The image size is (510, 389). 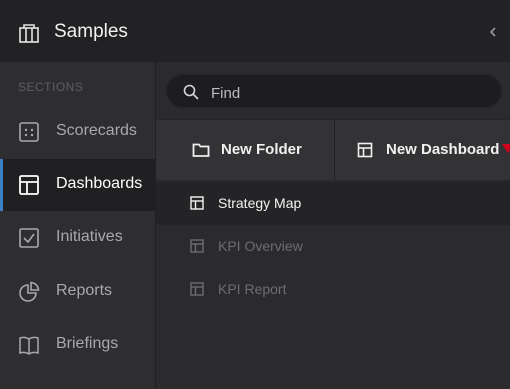 I want to click on new-folder-label: New Folder, so click(x=261, y=149).